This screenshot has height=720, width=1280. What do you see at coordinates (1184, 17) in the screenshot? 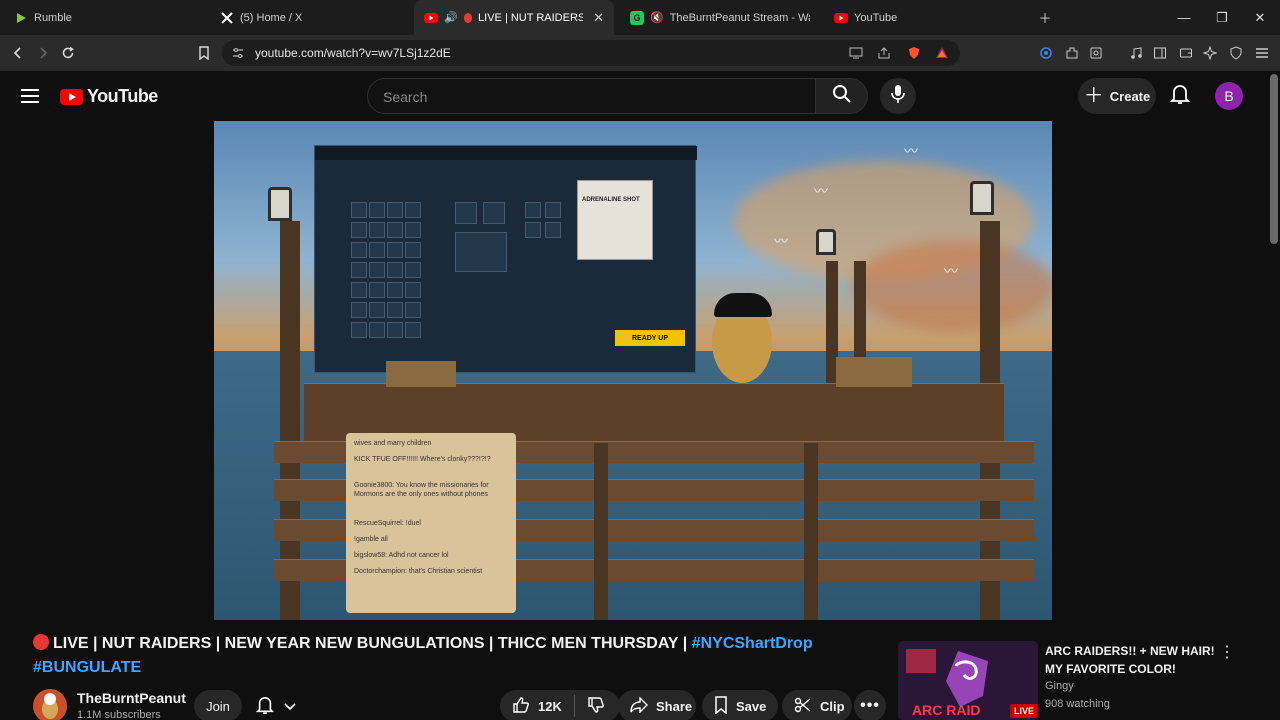
I see `minimize-button: —` at bounding box center [1184, 17].